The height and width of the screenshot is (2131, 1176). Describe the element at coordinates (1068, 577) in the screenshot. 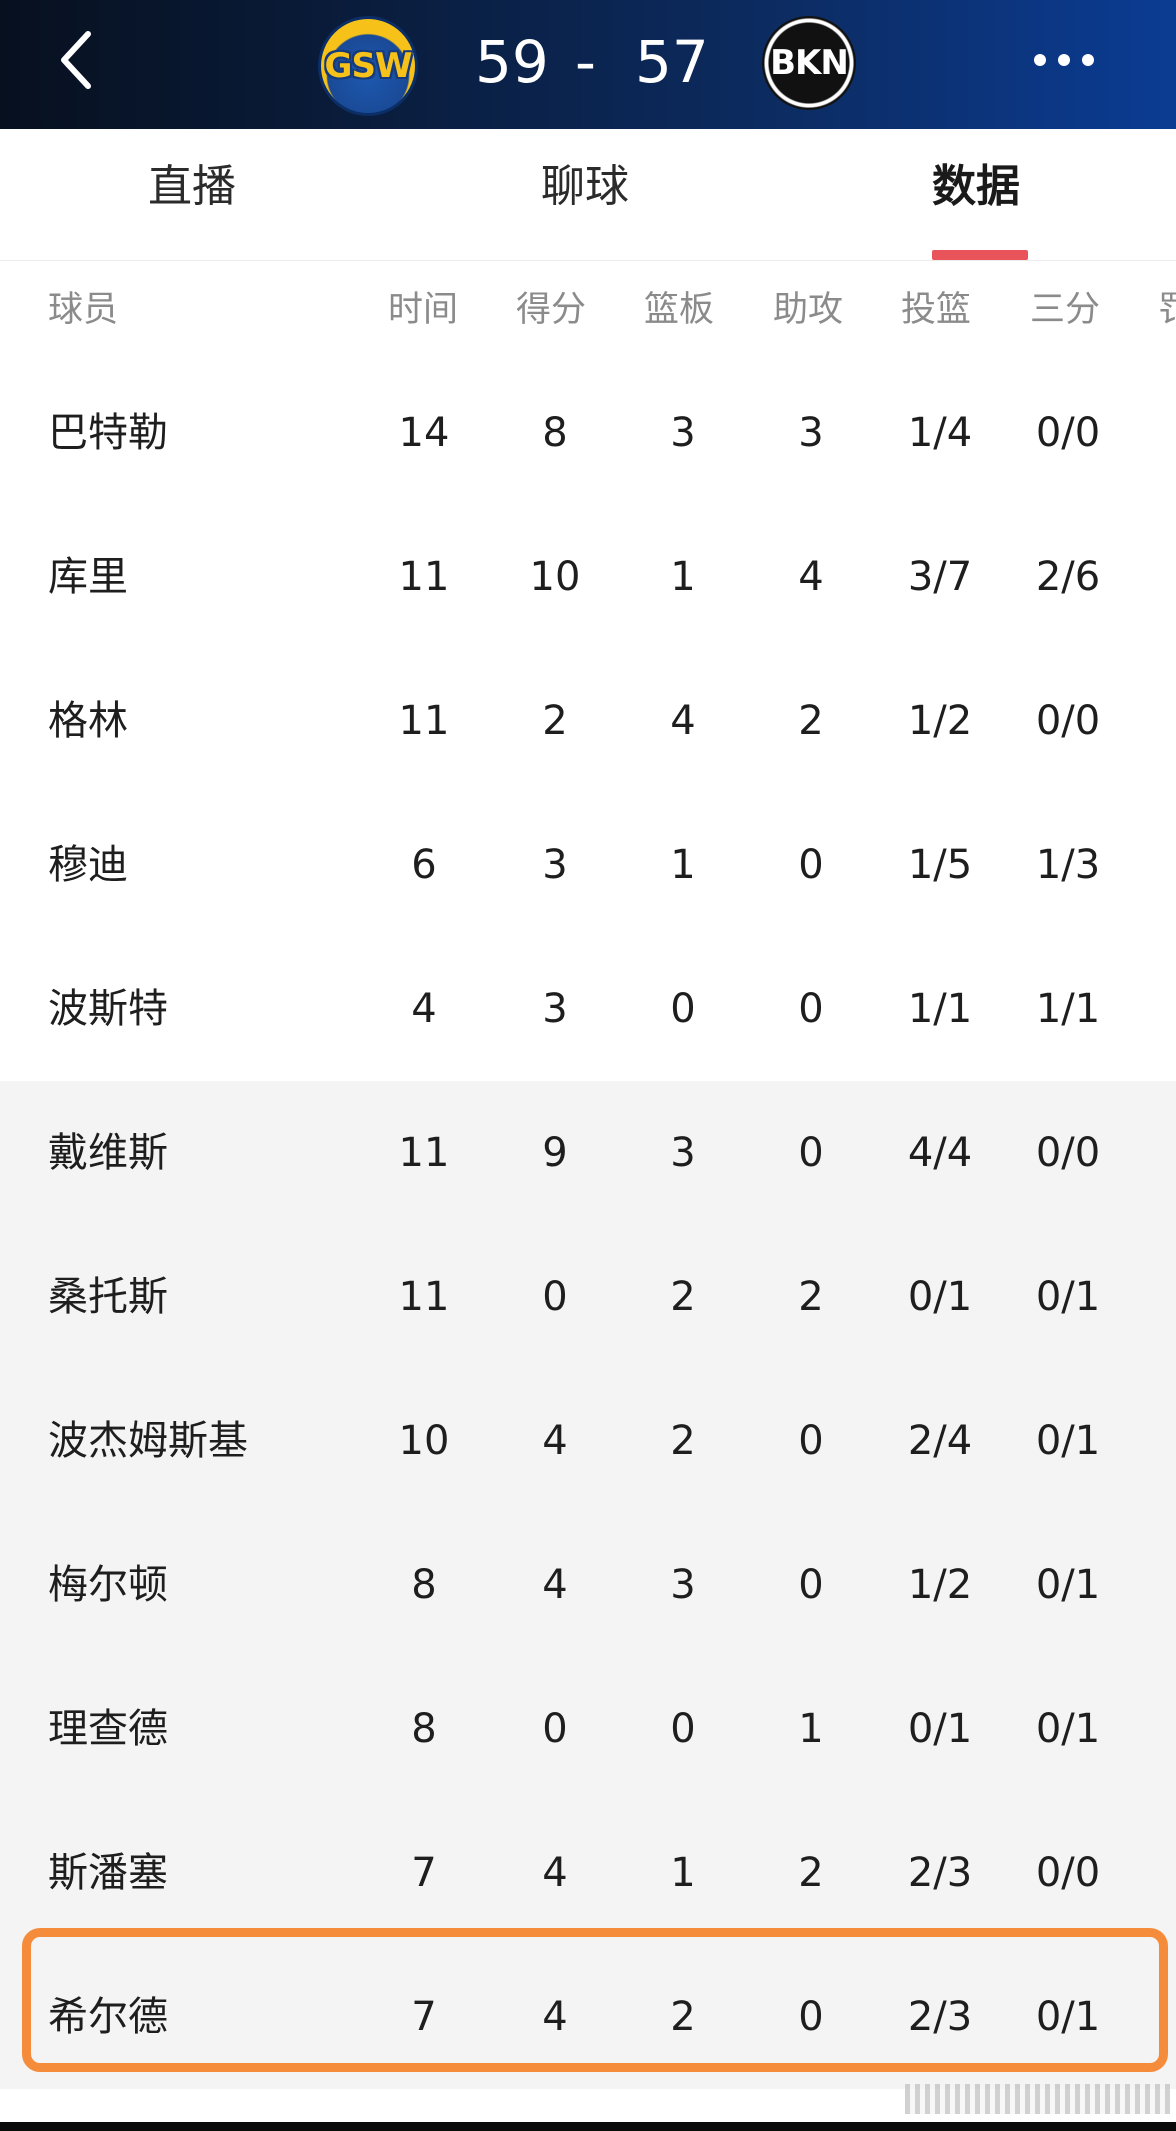

I see `stat-three-pointers: 2/6` at that location.